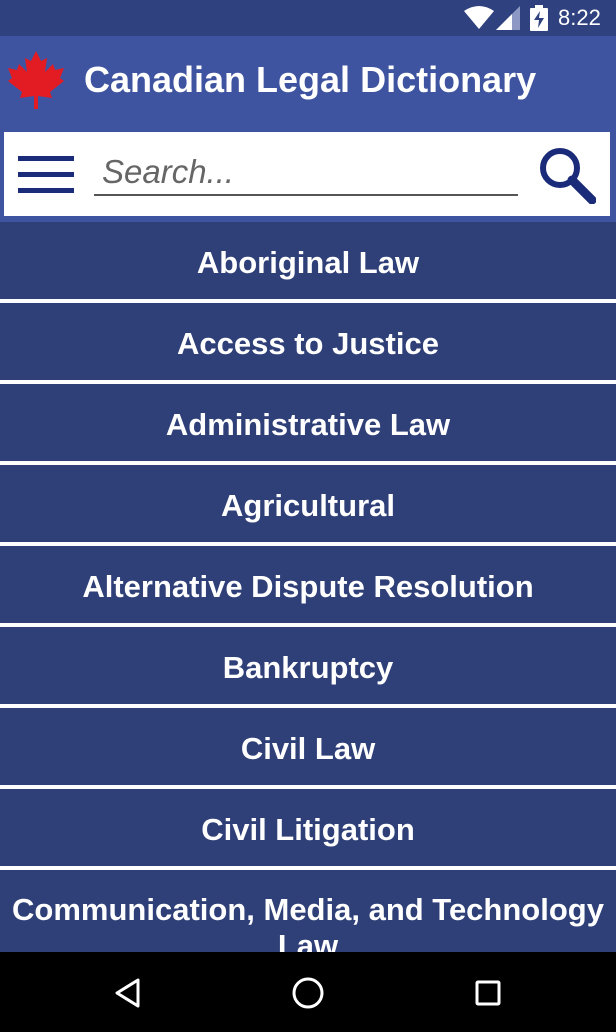  I want to click on list-item-civil-law: Civil Law, so click(308, 746).